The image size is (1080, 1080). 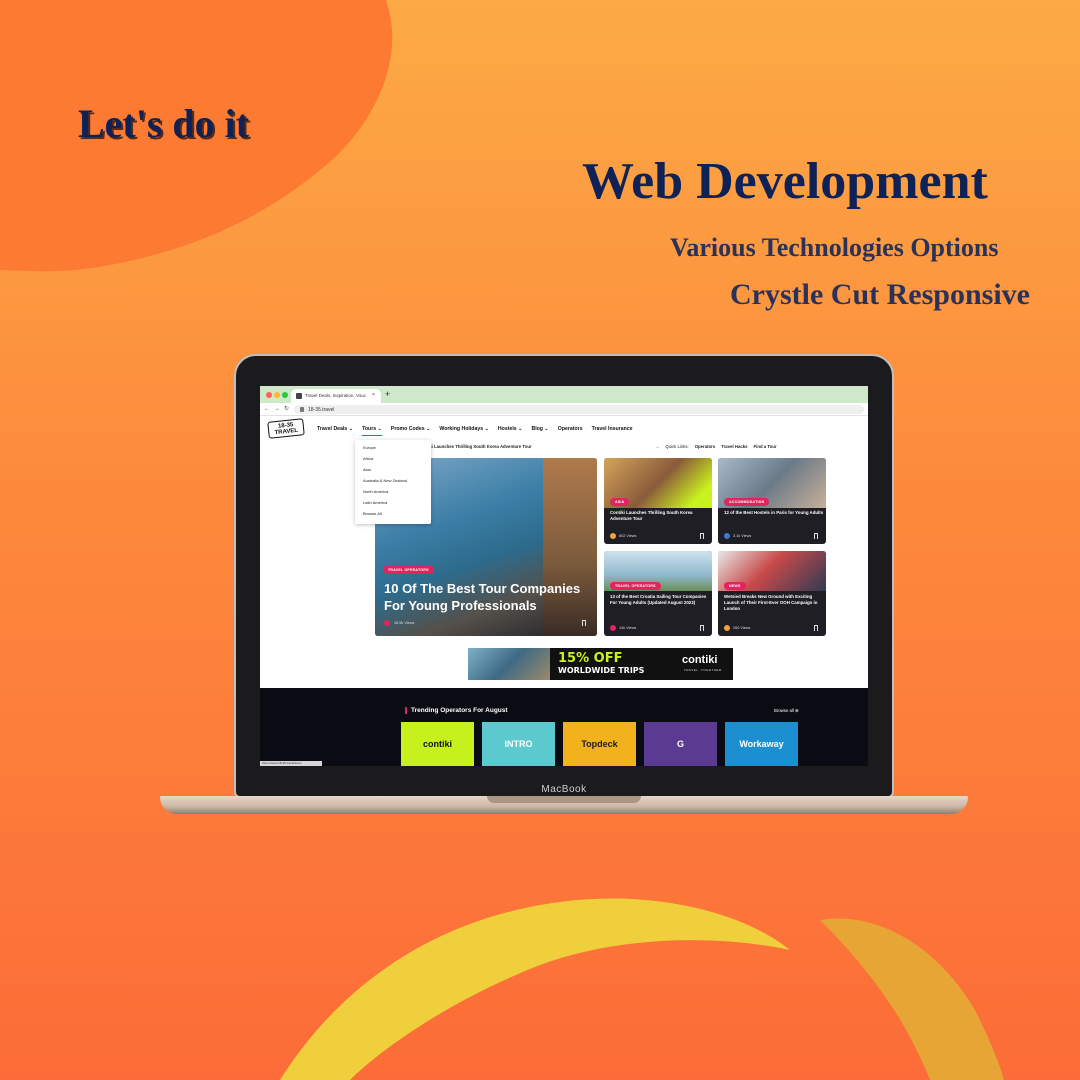 What do you see at coordinates (509, 664) in the screenshot?
I see `banner-image` at bounding box center [509, 664].